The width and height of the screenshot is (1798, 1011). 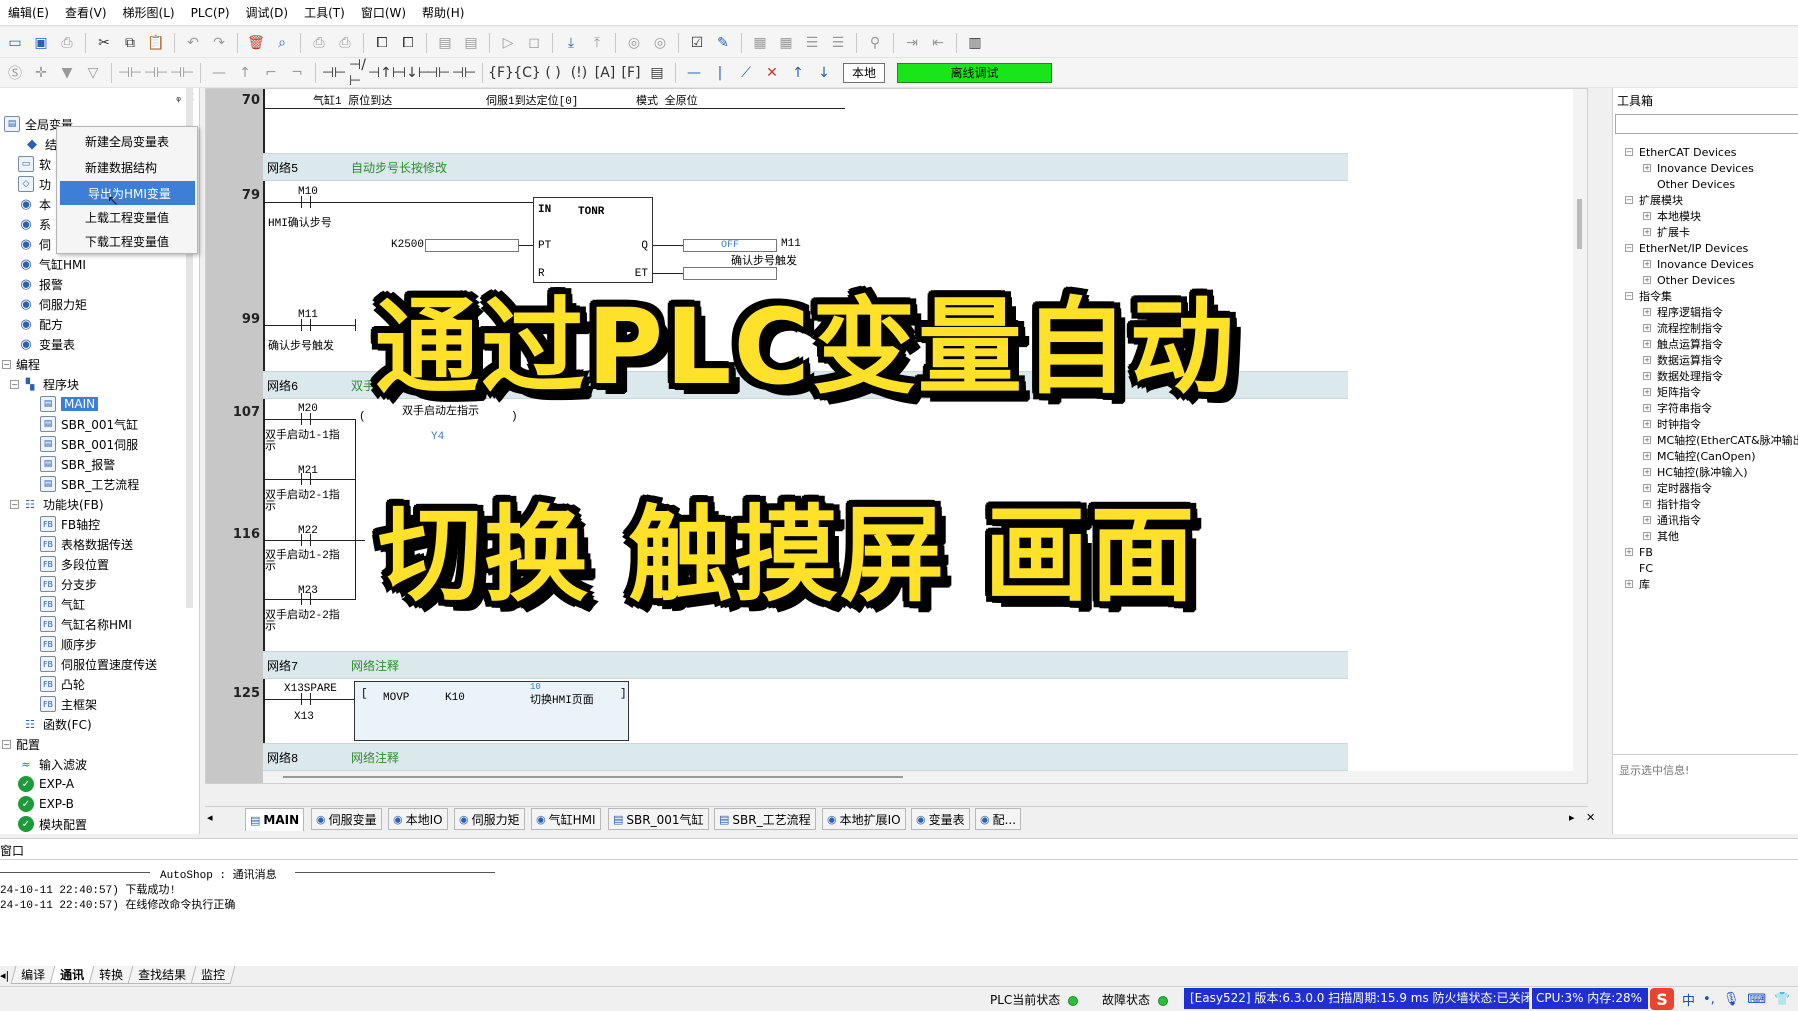 I want to click on editor-vertical-scrollbar, so click(x=1580, y=436).